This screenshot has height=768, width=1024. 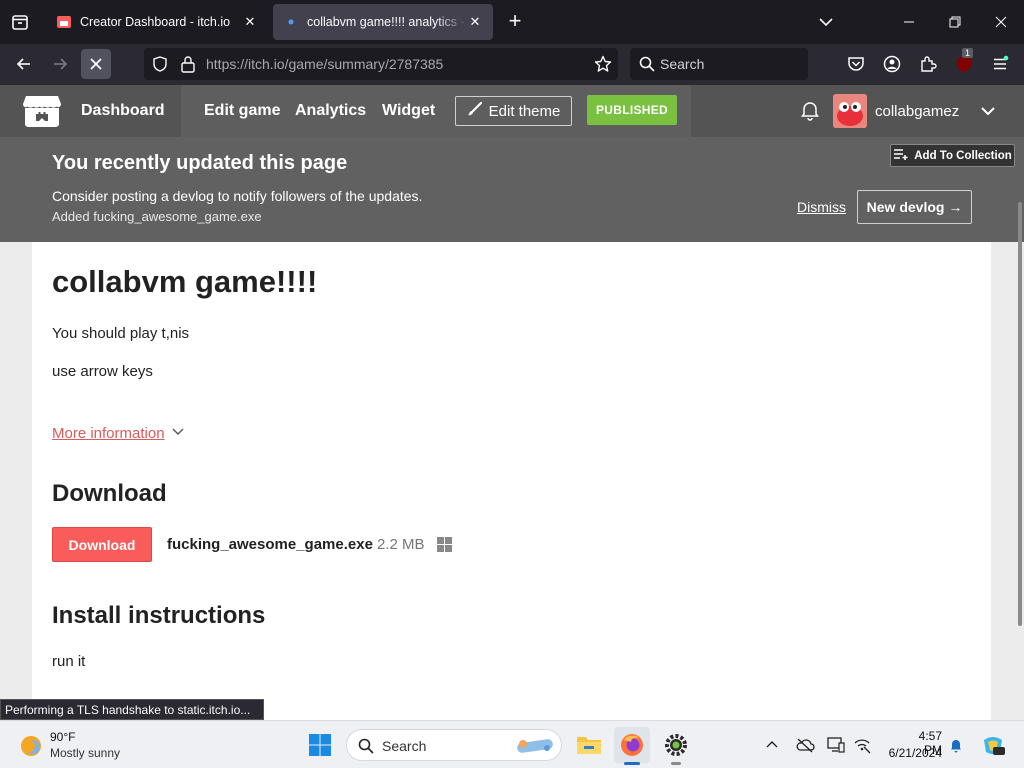 I want to click on scrollbar-thumb, so click(x=1020, y=414).